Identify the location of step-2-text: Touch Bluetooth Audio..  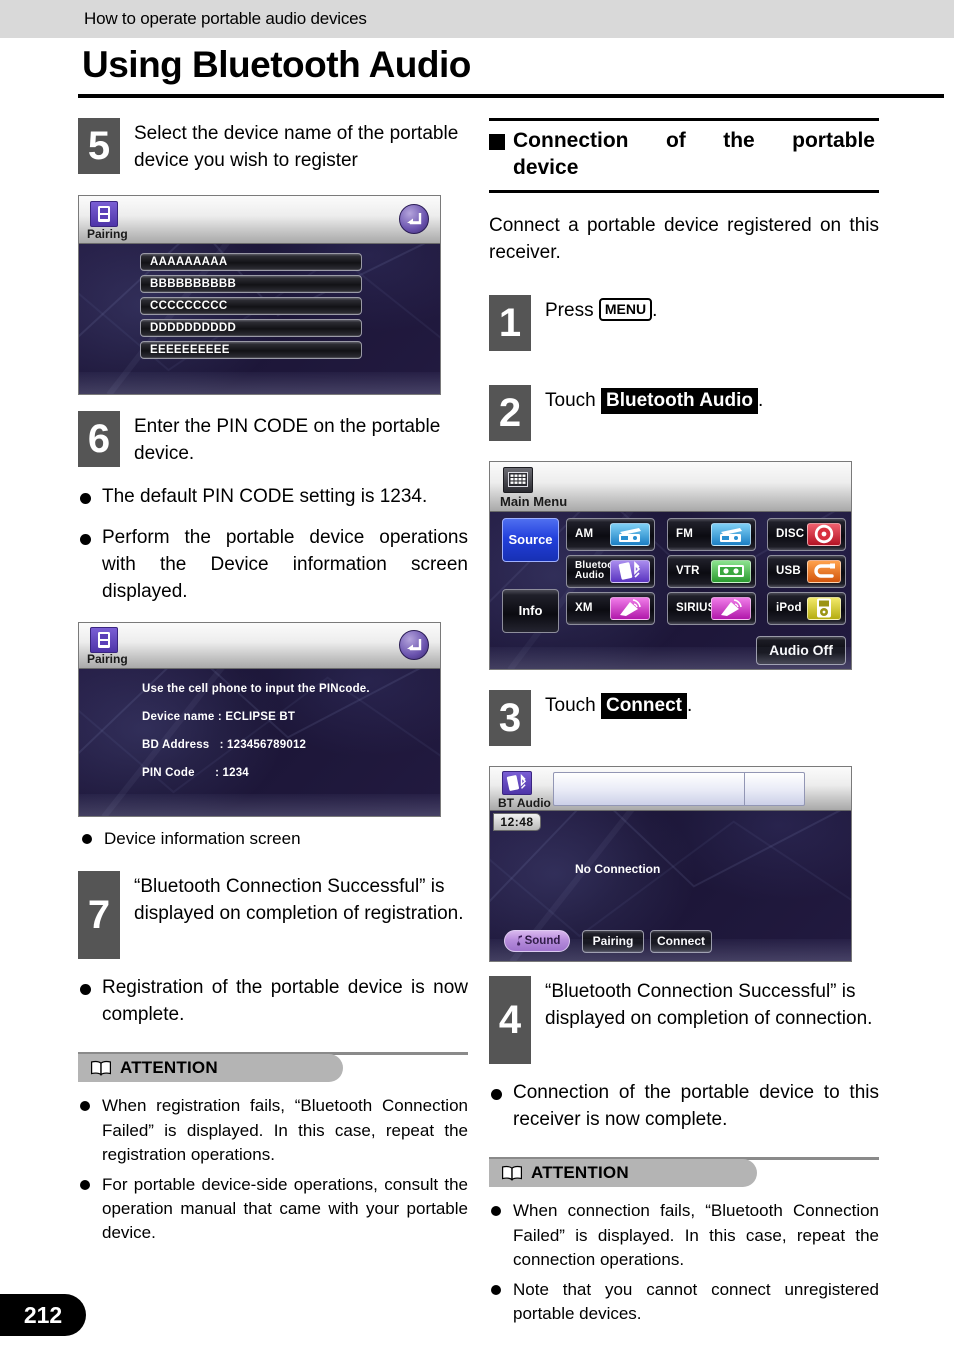
(647, 400).